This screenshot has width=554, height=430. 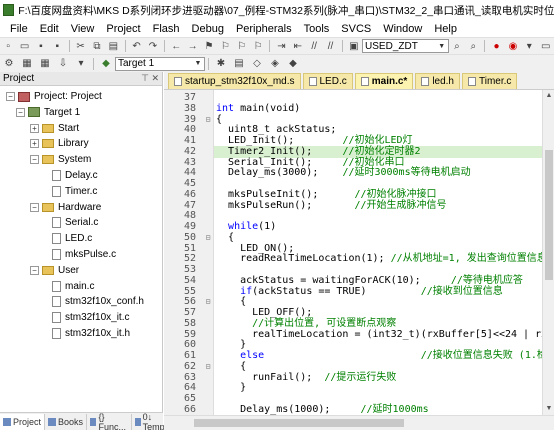 What do you see at coordinates (330, 46) in the screenshot?
I see `uncomment-icon: //` at bounding box center [330, 46].